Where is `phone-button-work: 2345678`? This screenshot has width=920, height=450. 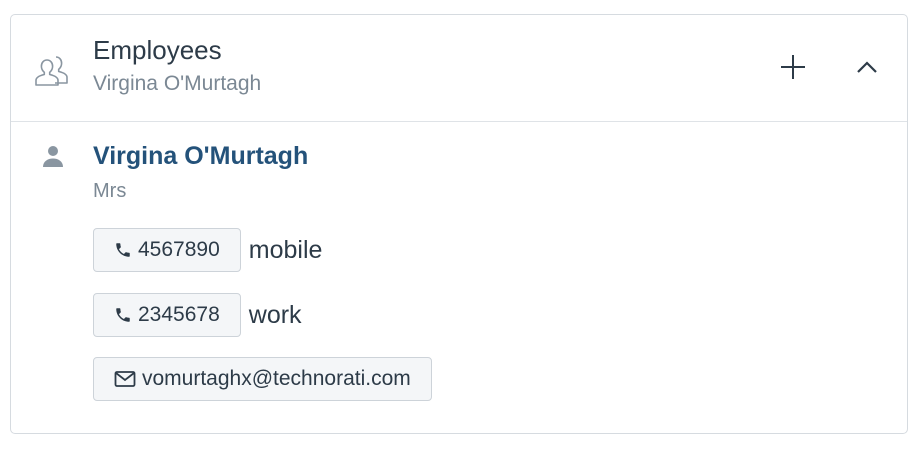 phone-button-work: 2345678 is located at coordinates (167, 315).